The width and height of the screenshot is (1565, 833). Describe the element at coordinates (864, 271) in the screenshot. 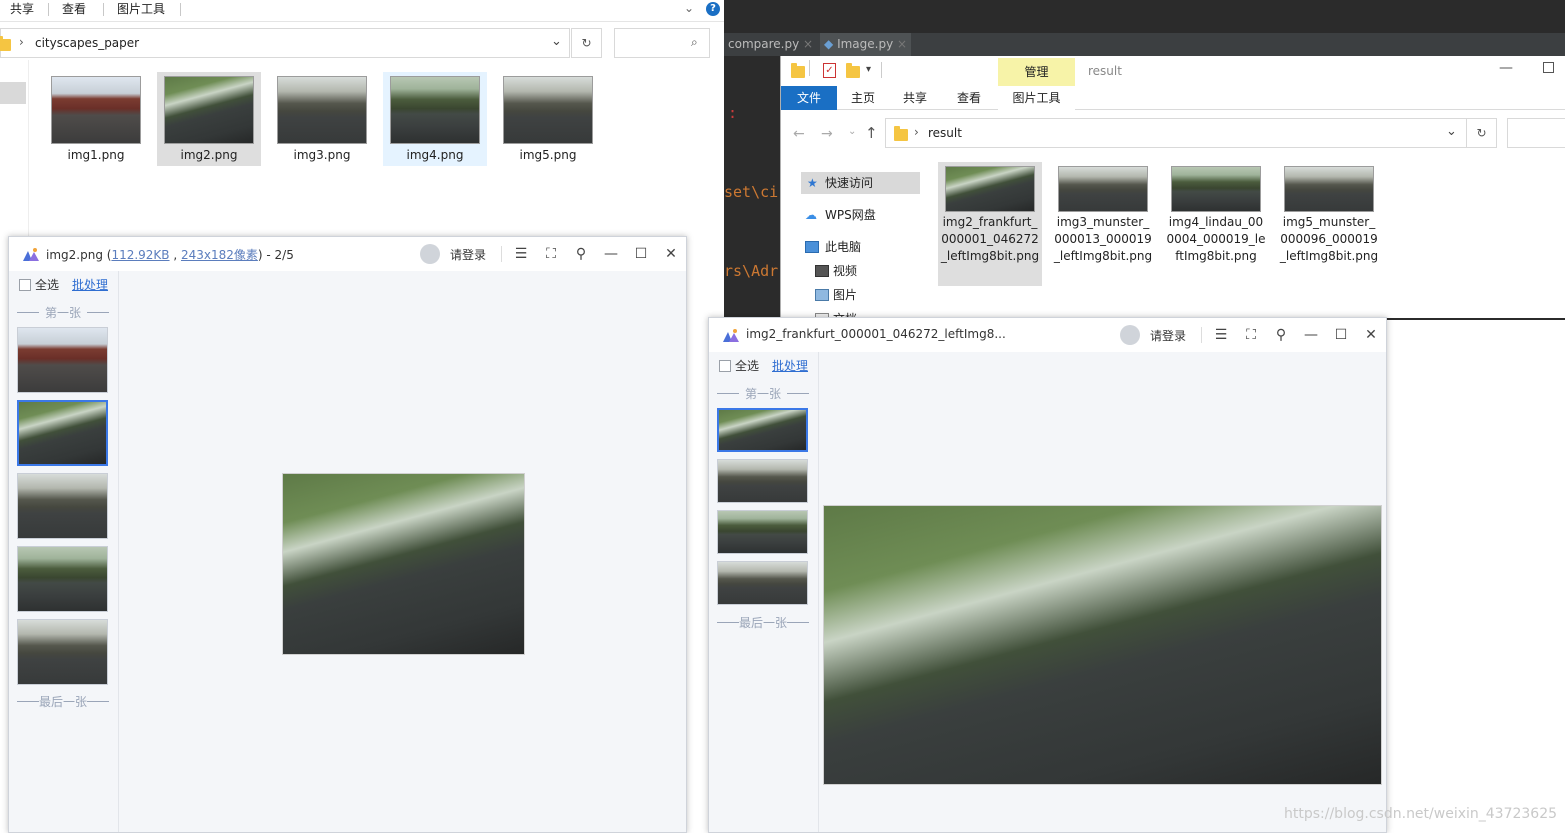

I see `nav-item-videos: 视频` at that location.